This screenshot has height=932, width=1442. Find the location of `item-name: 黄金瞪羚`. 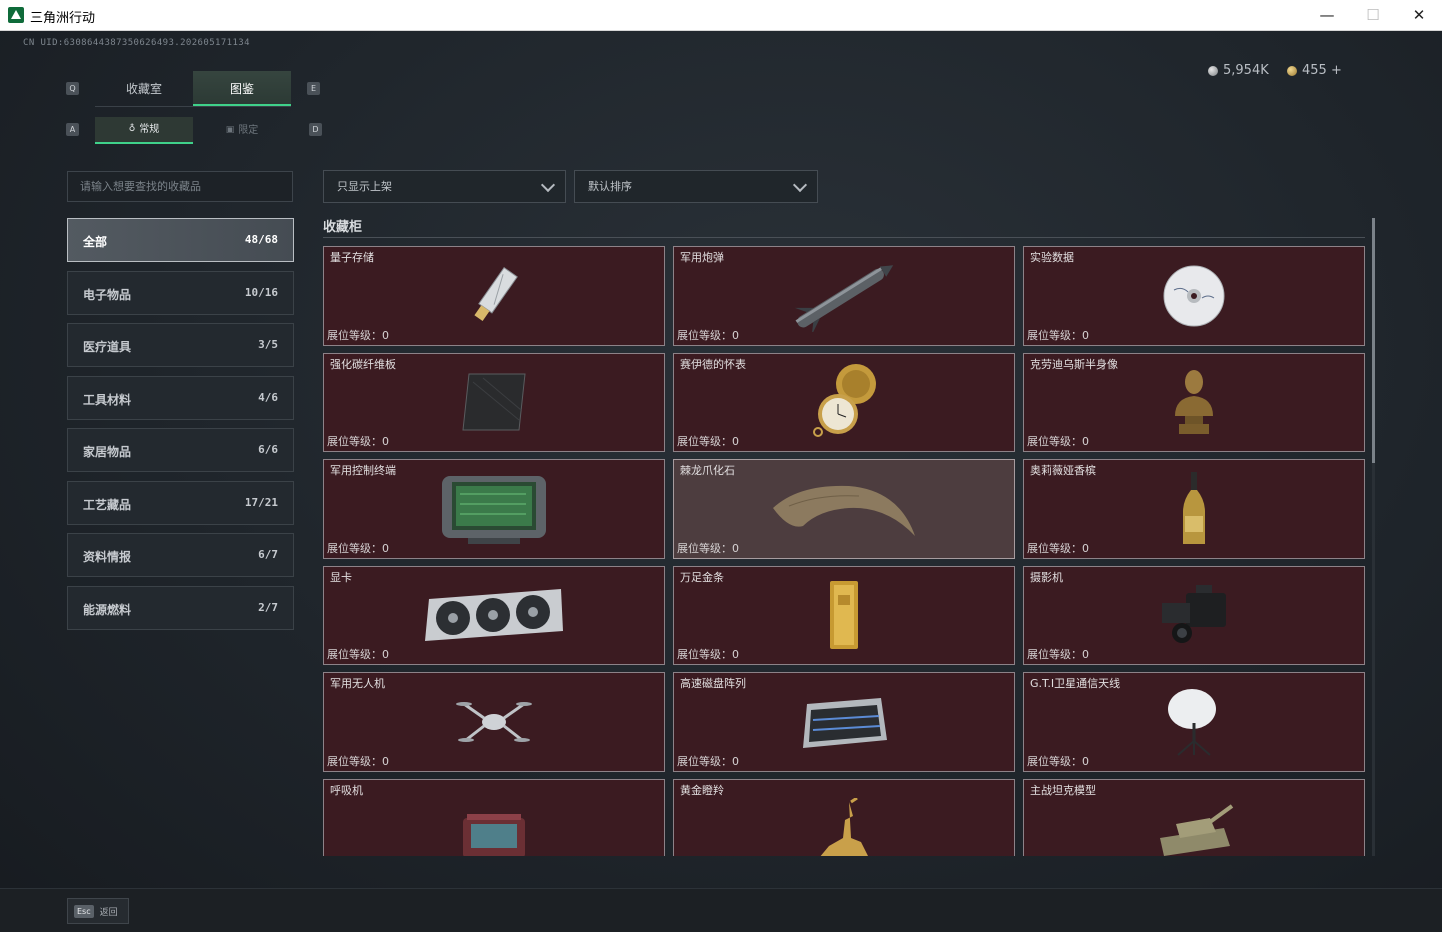

item-name: 黄金瞪羚 is located at coordinates (702, 790).